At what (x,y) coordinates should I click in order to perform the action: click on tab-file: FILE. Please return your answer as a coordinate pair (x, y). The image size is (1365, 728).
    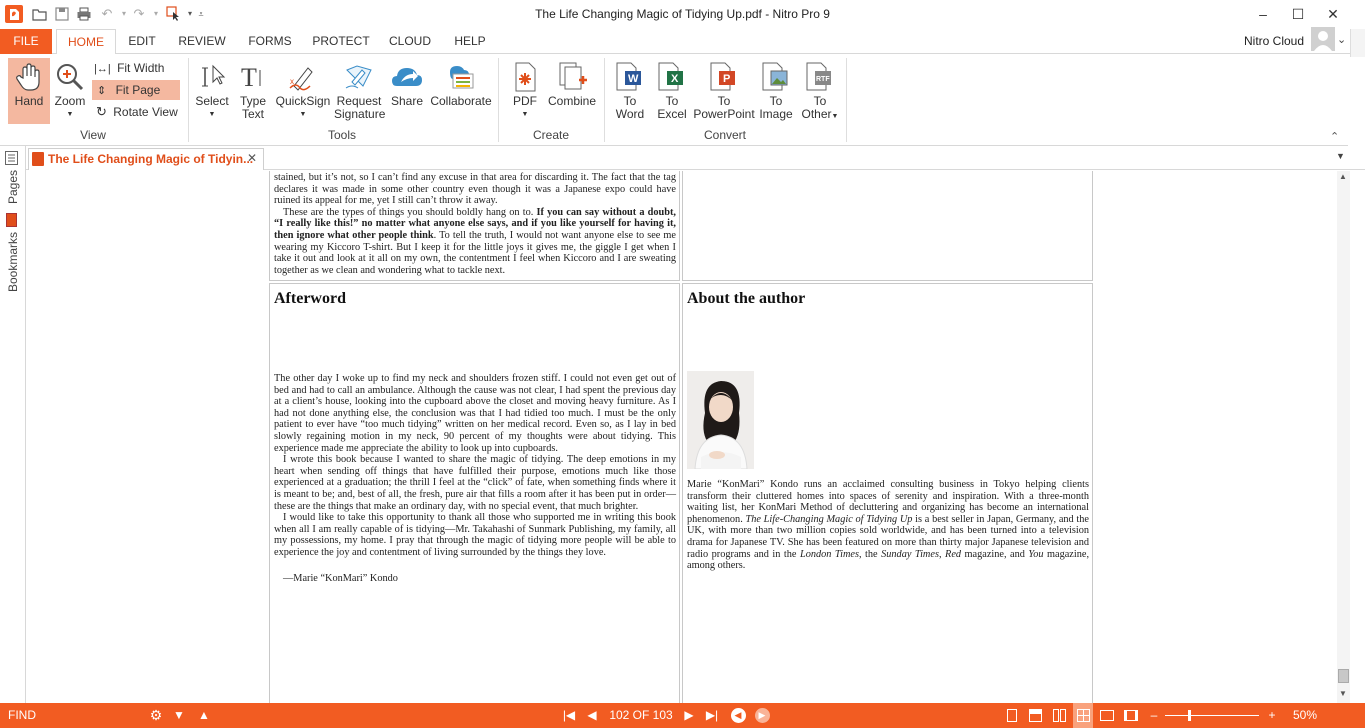
    Looking at the image, I should click on (26, 41).